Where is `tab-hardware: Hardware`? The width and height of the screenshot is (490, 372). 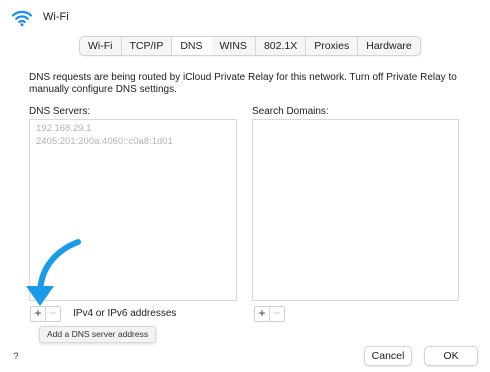 tab-hardware: Hardware is located at coordinates (388, 46).